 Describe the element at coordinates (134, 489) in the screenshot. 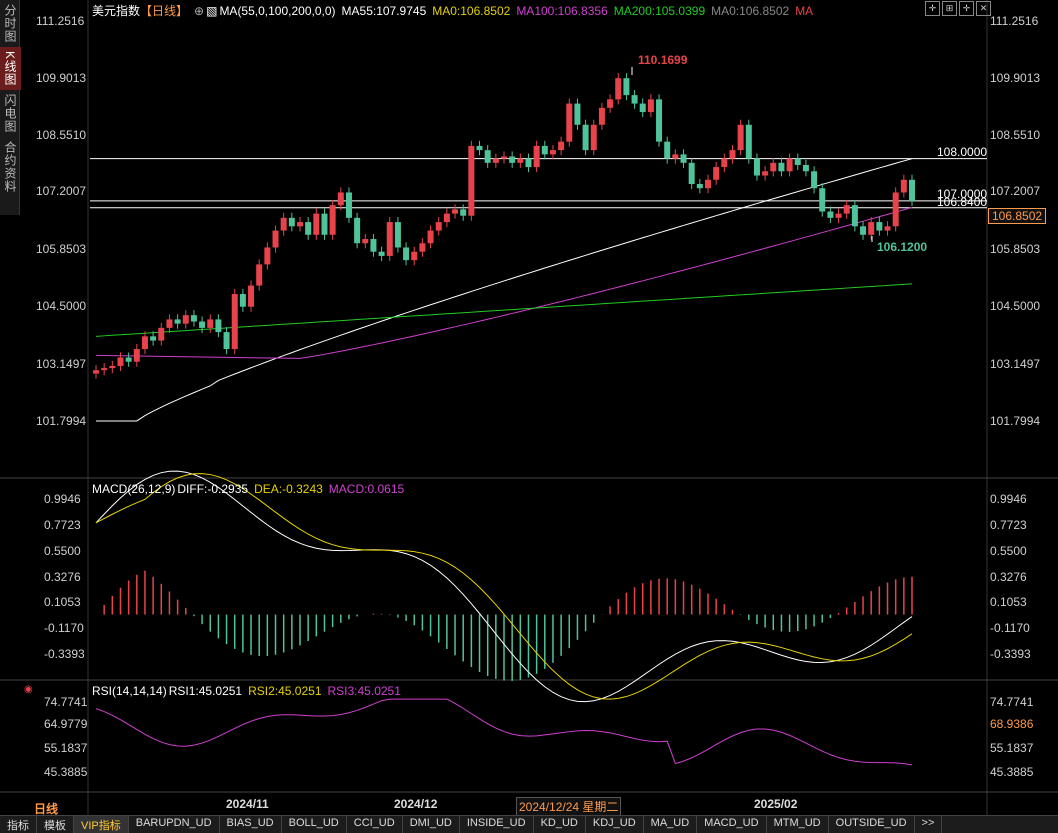

I see `macd-params: MACD(26,12,9)` at that location.